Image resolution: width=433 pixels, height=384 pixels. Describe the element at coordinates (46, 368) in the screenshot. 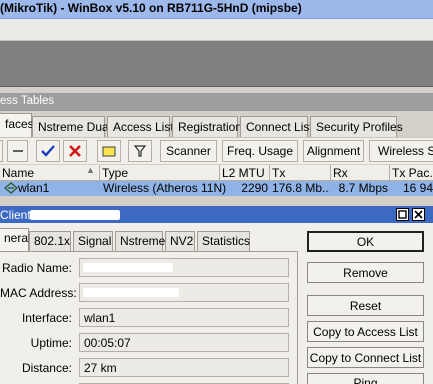

I see `distance-label: Distance:` at that location.